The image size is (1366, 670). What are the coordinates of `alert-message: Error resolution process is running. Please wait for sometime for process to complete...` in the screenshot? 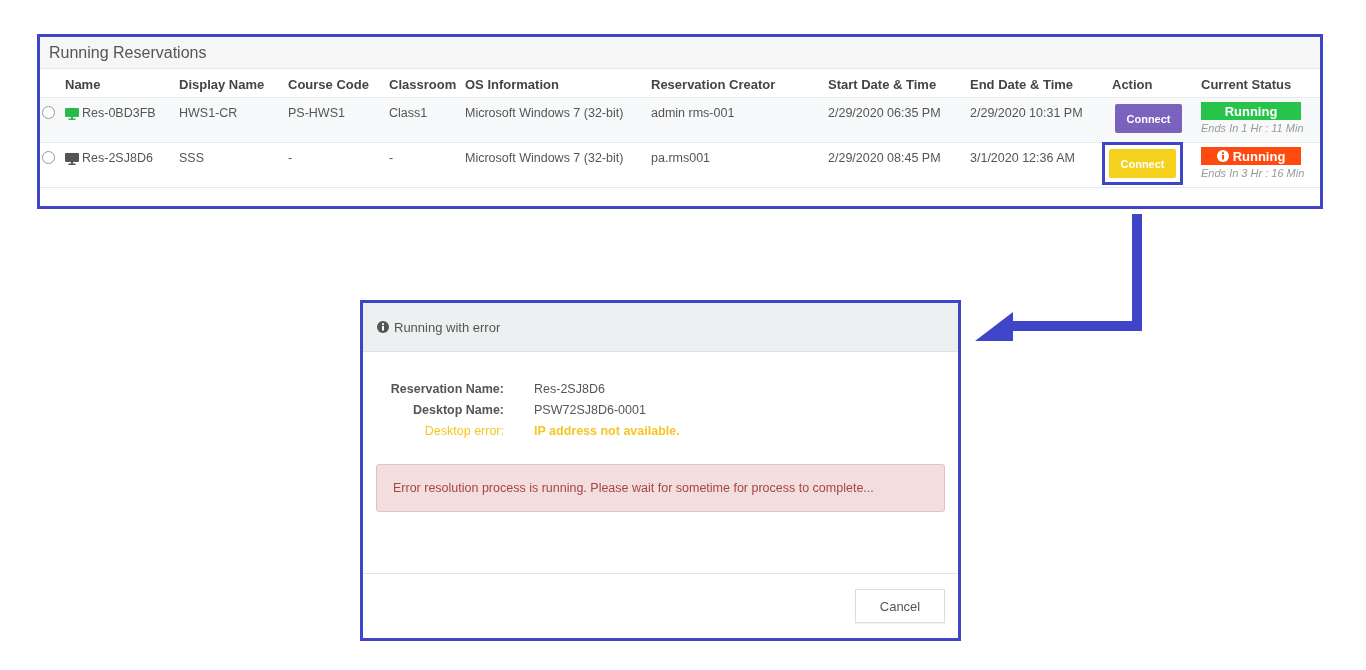 It's located at (660, 488).